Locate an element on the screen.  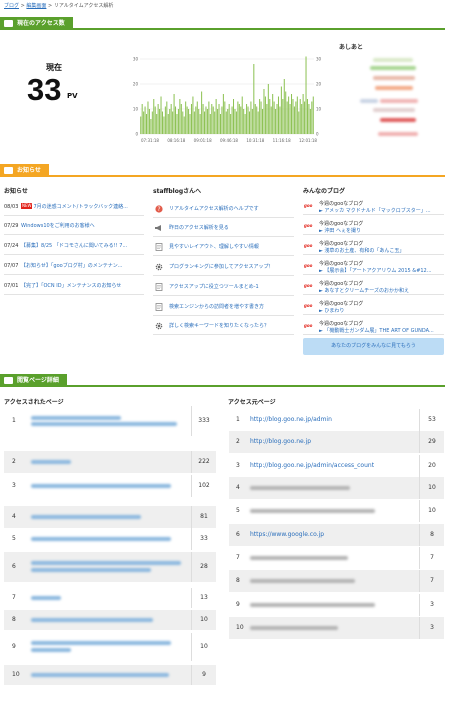
blog-item: goo 今週のgooなブログ ► 沖田 へぇを撮り is located at coordinates (373, 226).